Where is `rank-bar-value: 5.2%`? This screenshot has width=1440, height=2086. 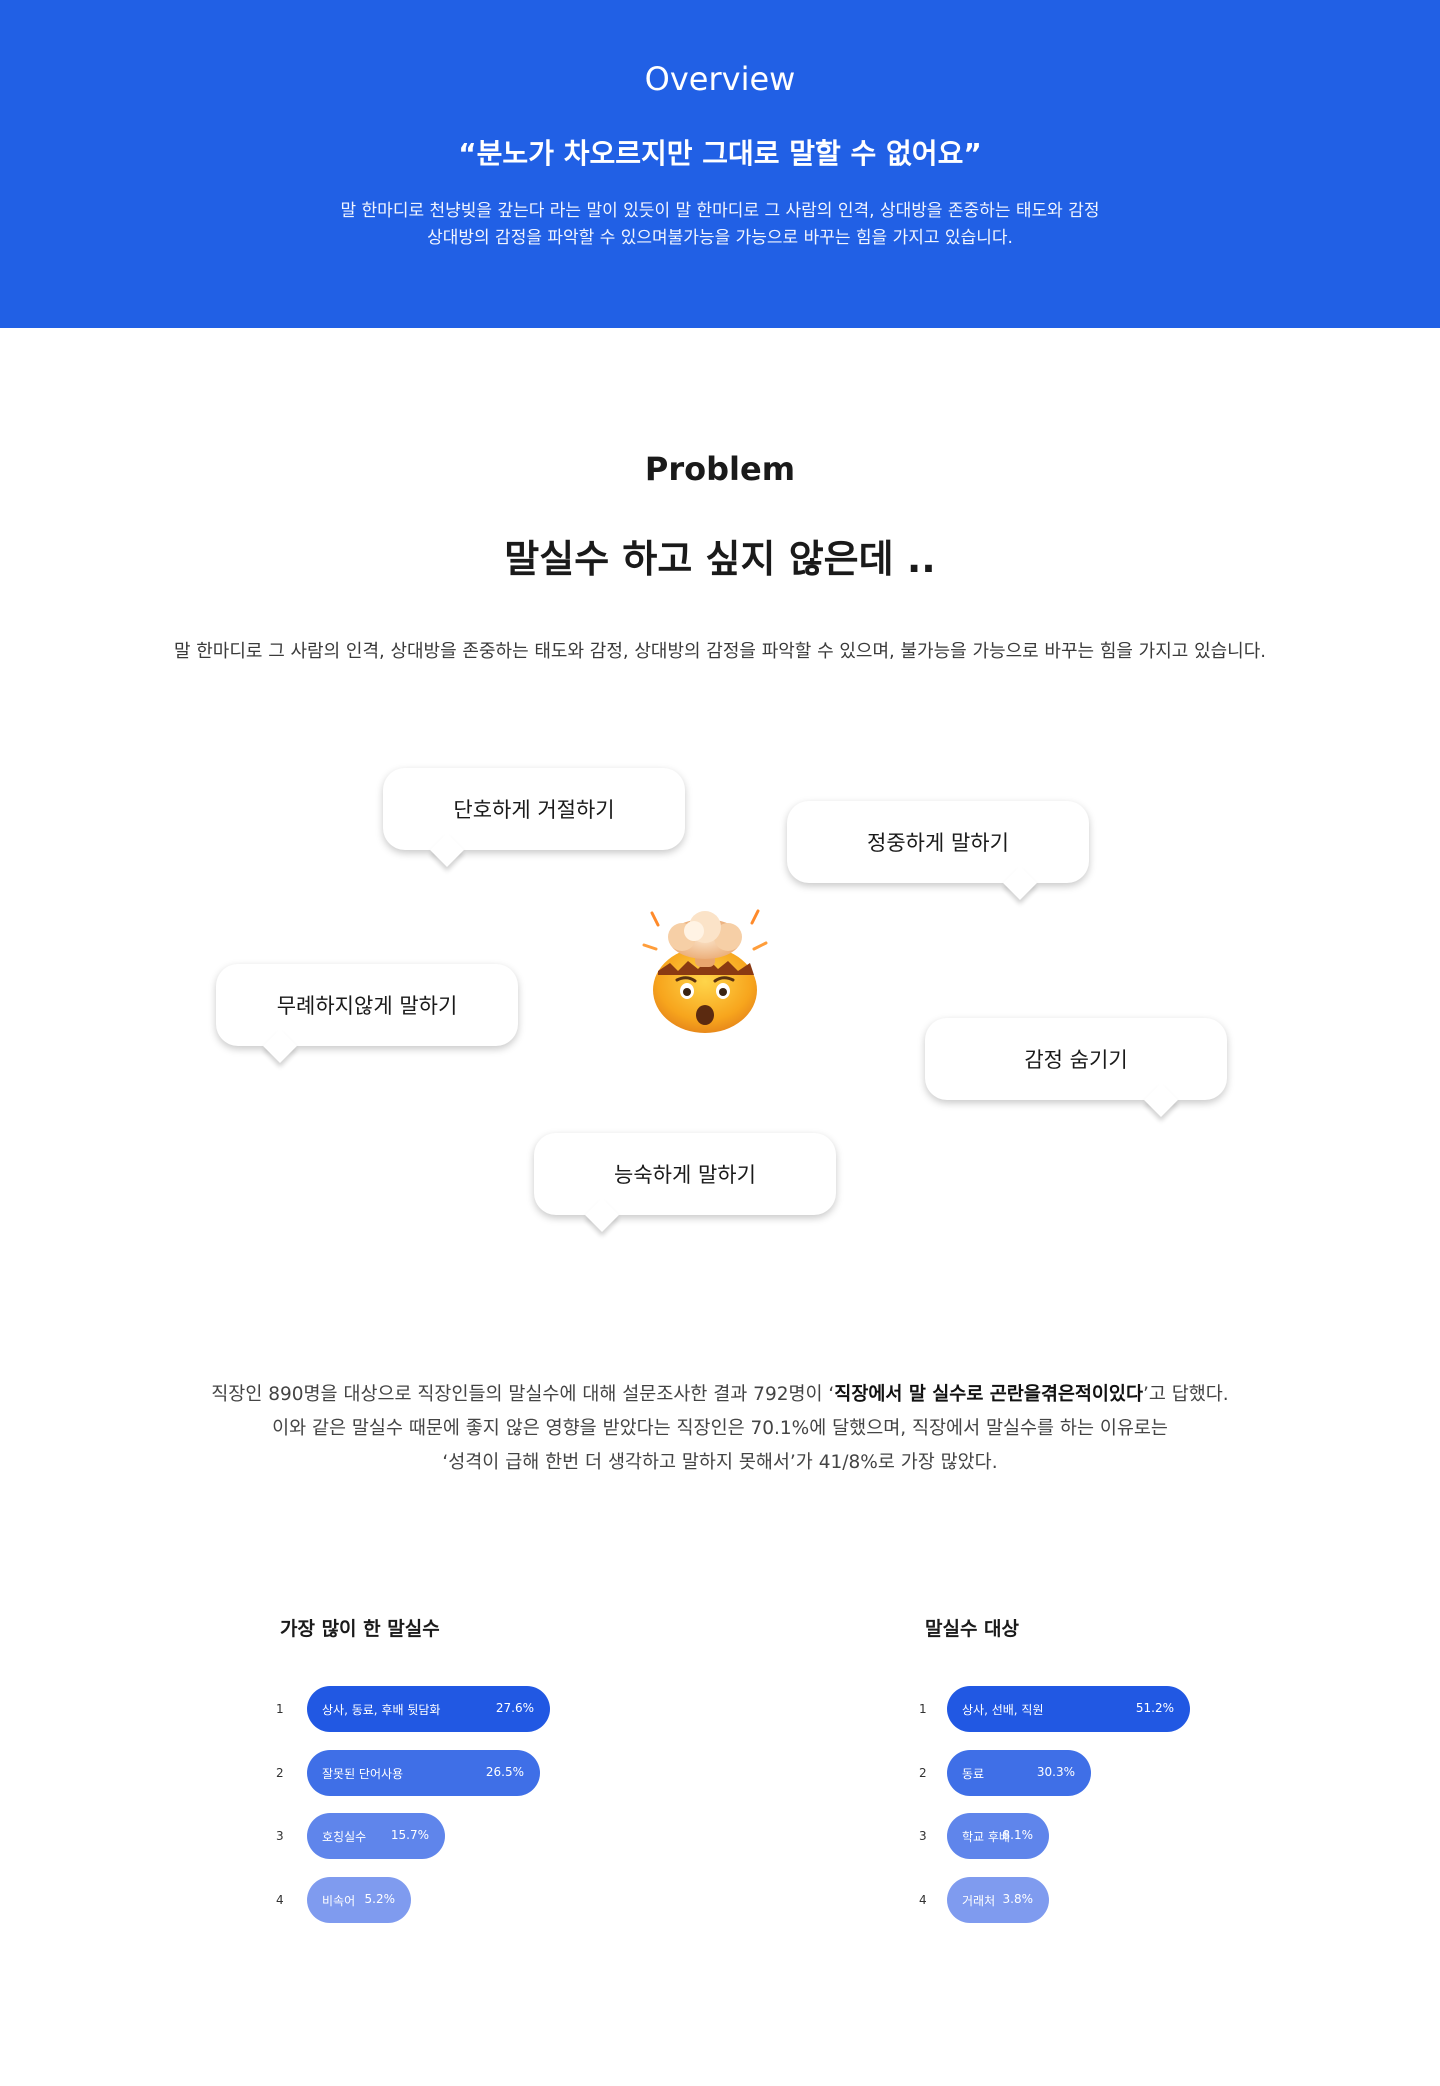 rank-bar-value: 5.2% is located at coordinates (380, 1899).